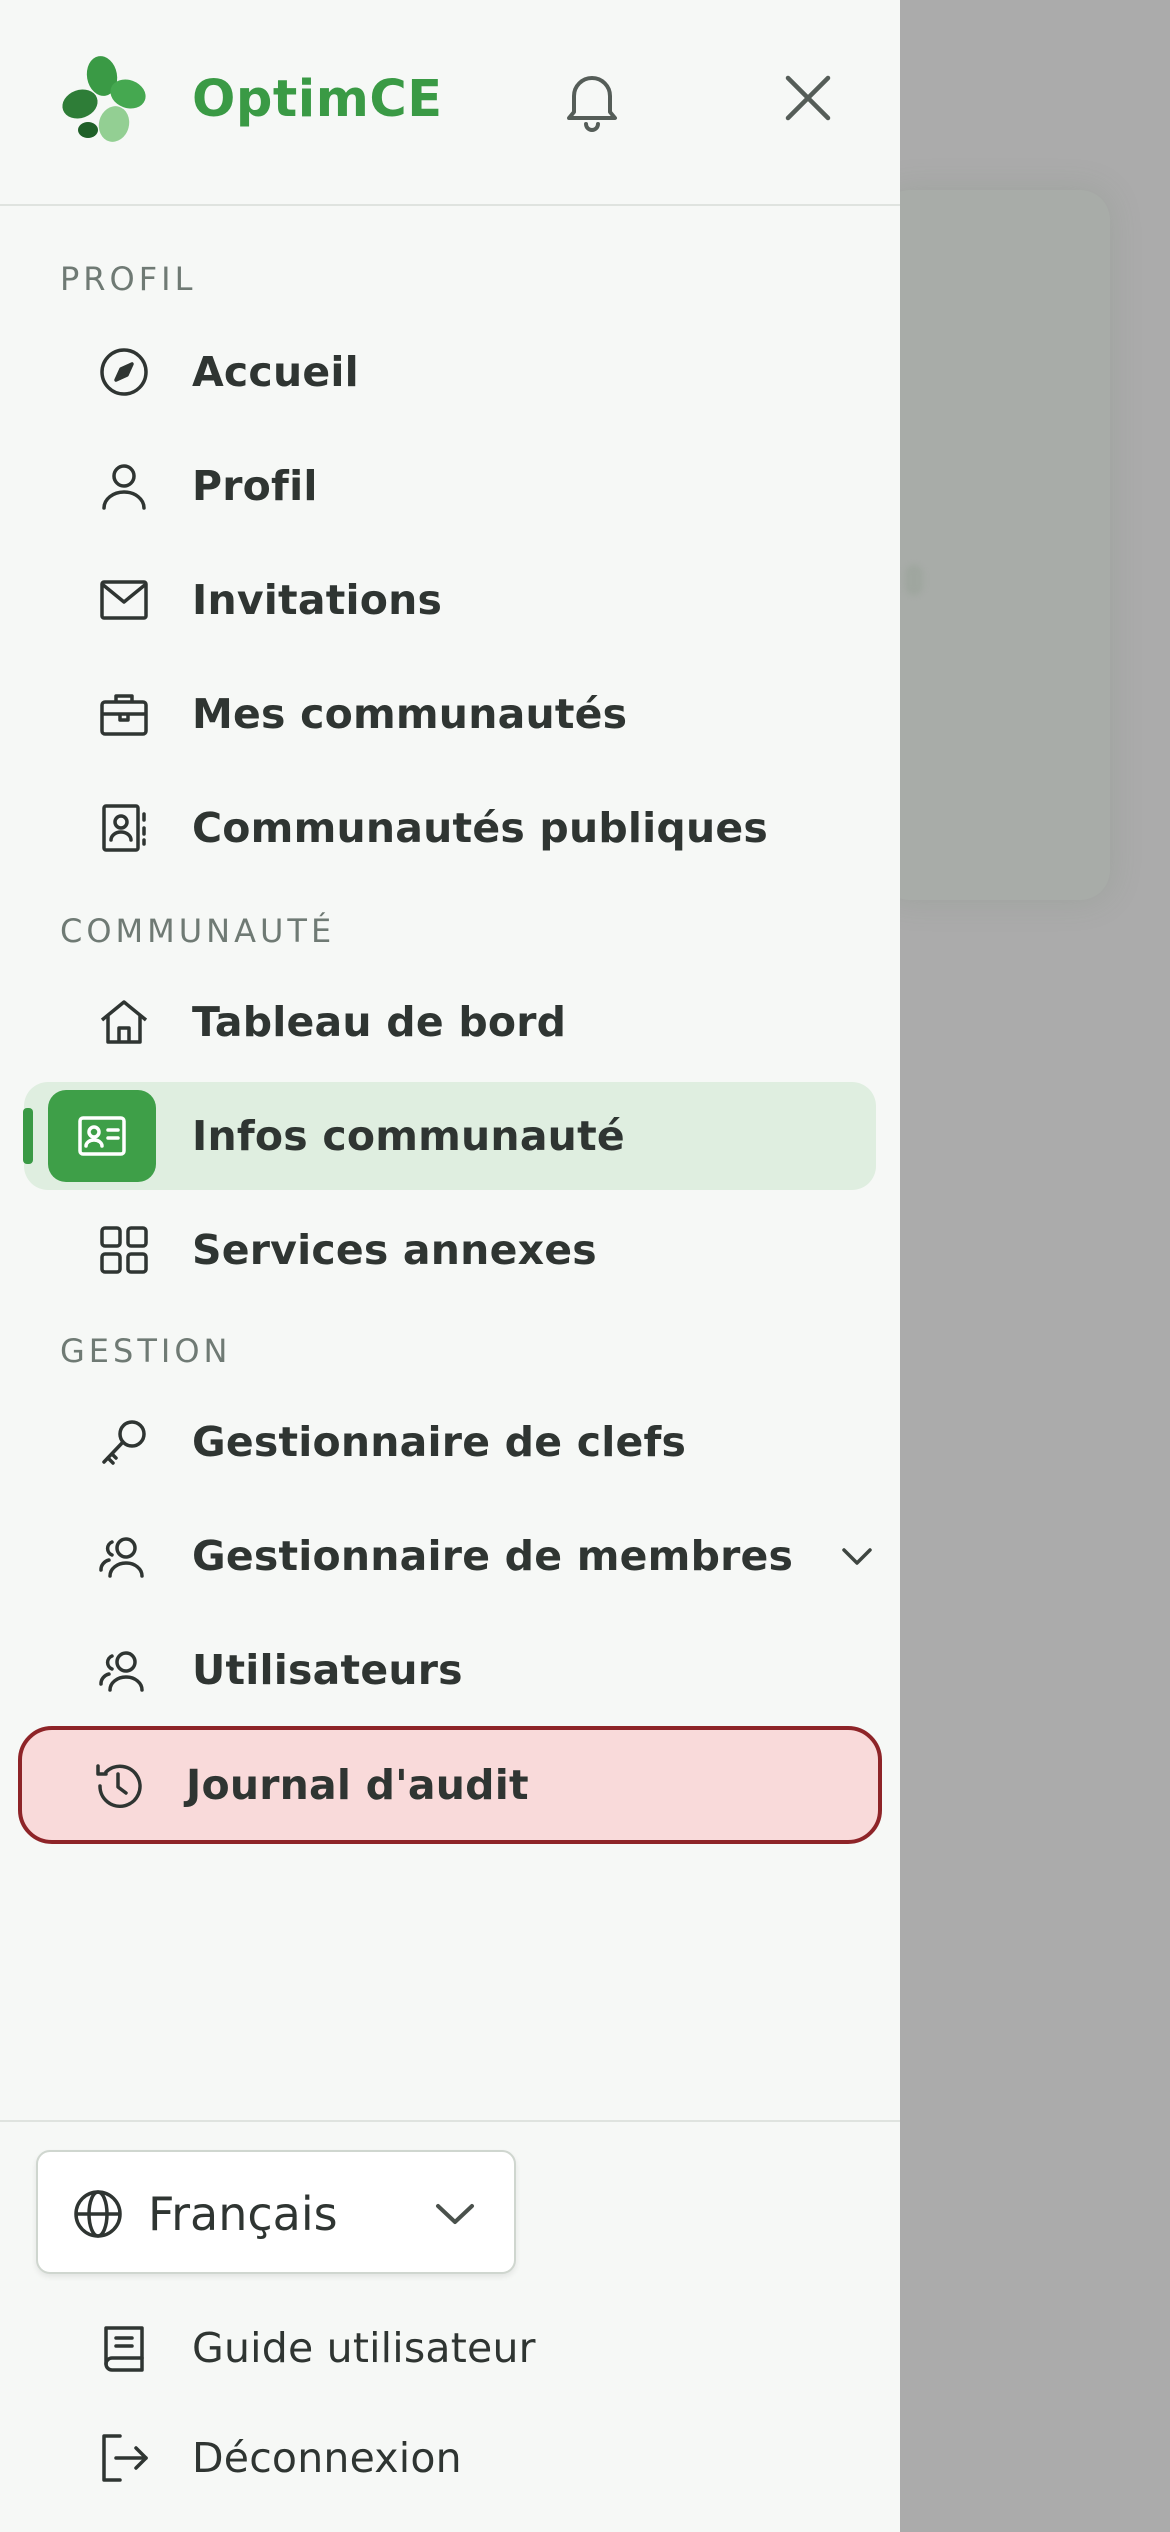  I want to click on nav-item-utilisateurs: Utilisateurs, so click(450, 1670).